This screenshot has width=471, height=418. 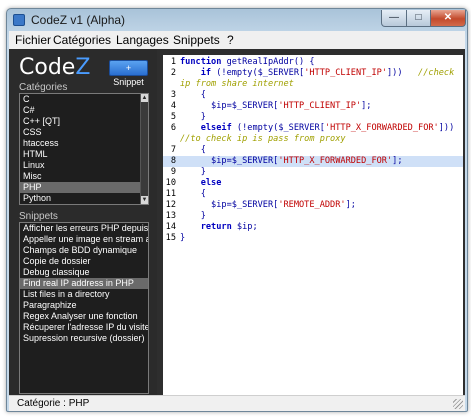 What do you see at coordinates (170, 238) in the screenshot?
I see `line-number: 15` at bounding box center [170, 238].